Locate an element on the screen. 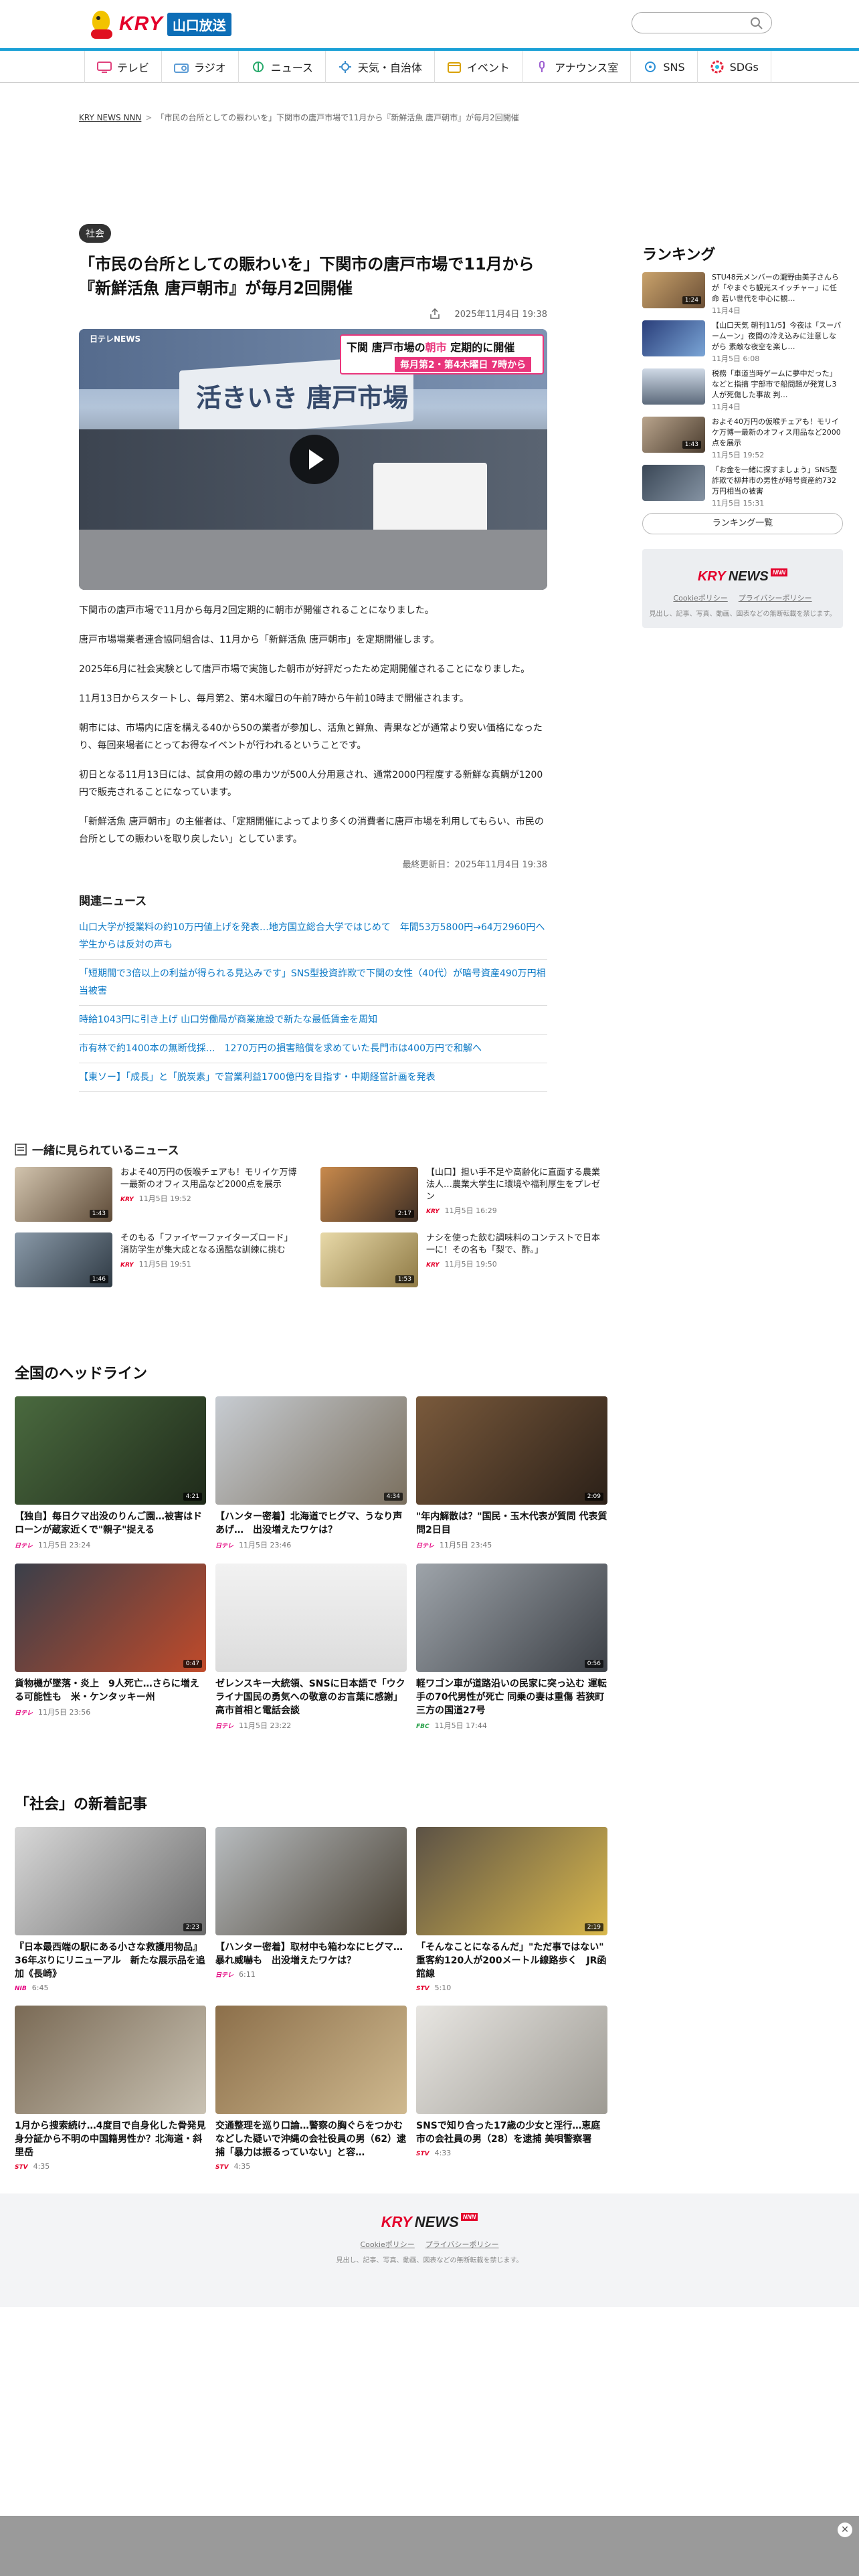 Image resolution: width=859 pixels, height=2576 pixels. video-road is located at coordinates (313, 560).